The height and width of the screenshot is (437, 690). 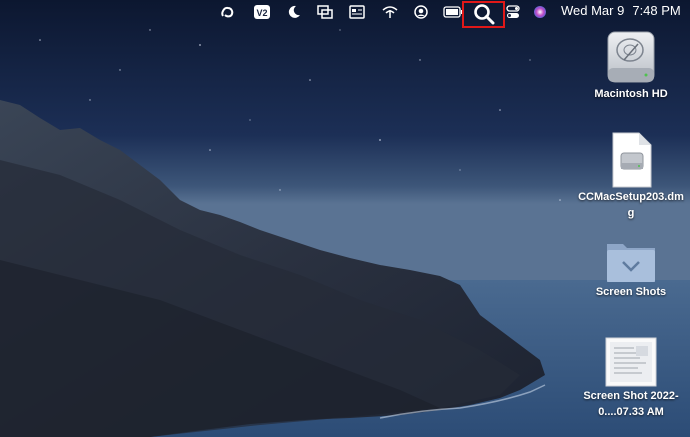 What do you see at coordinates (631, 160) in the screenshot?
I see `dmg-file-icon` at bounding box center [631, 160].